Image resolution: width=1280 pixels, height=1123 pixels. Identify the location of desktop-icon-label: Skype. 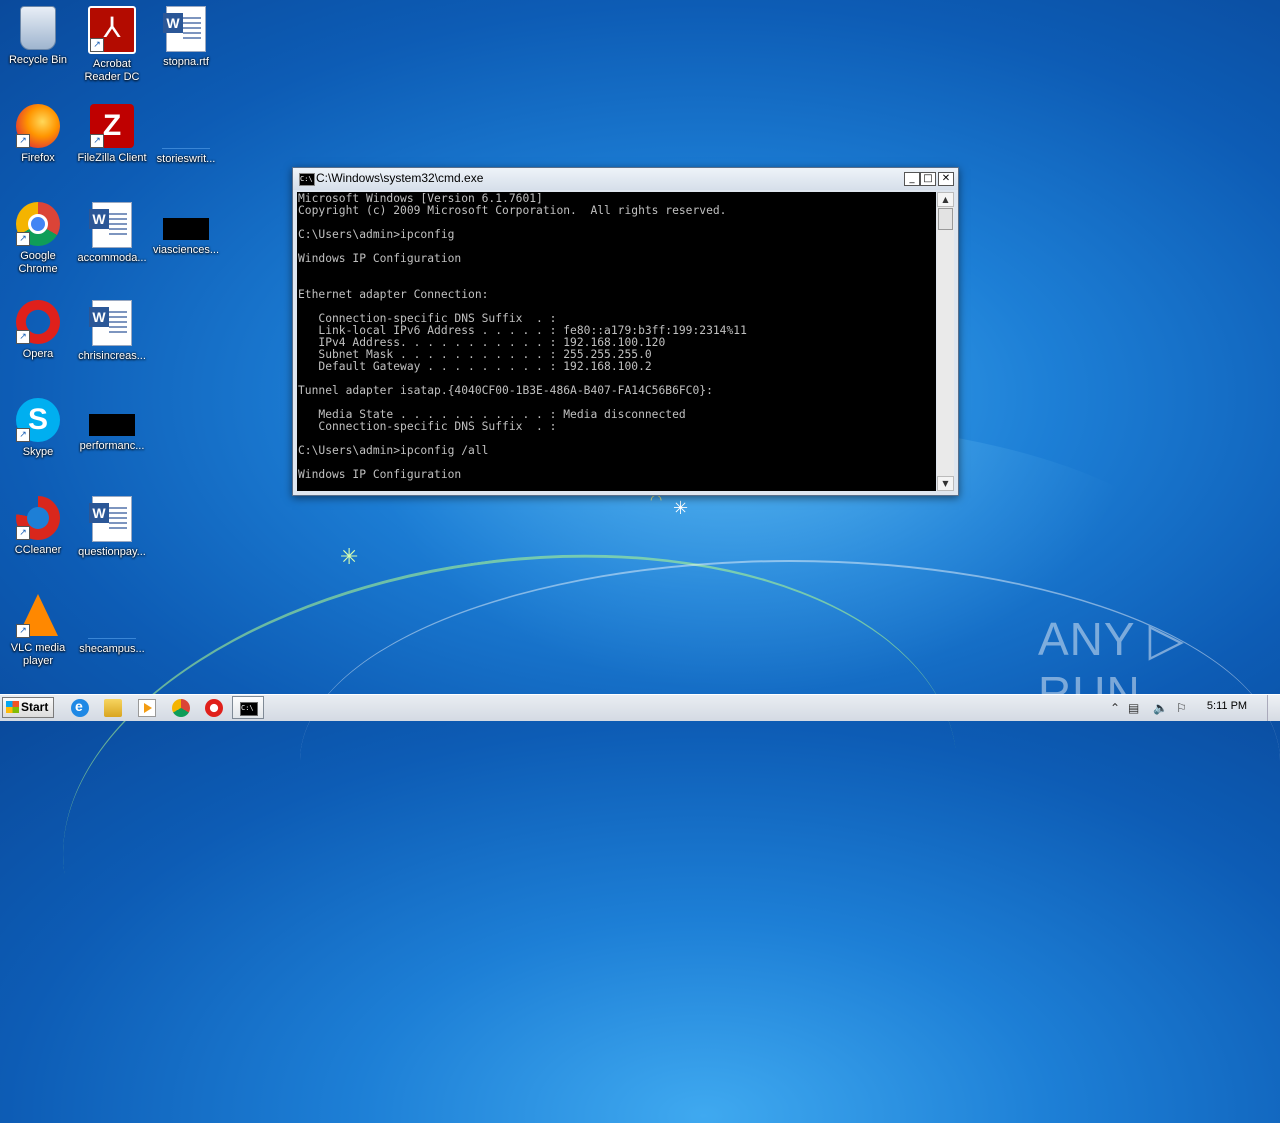
(38, 452).